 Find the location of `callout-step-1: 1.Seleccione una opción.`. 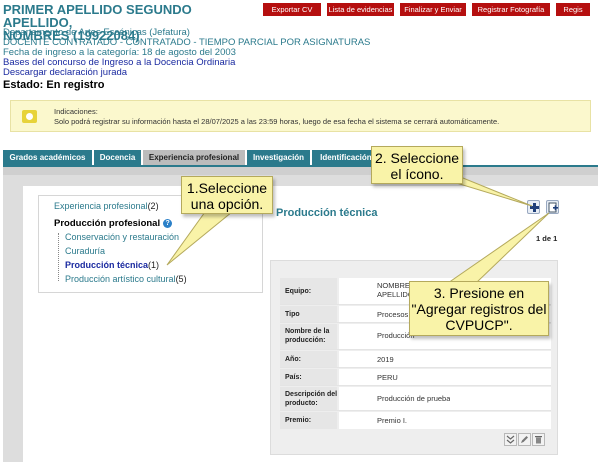

callout-step-1: 1.Seleccione una opción. is located at coordinates (227, 195).